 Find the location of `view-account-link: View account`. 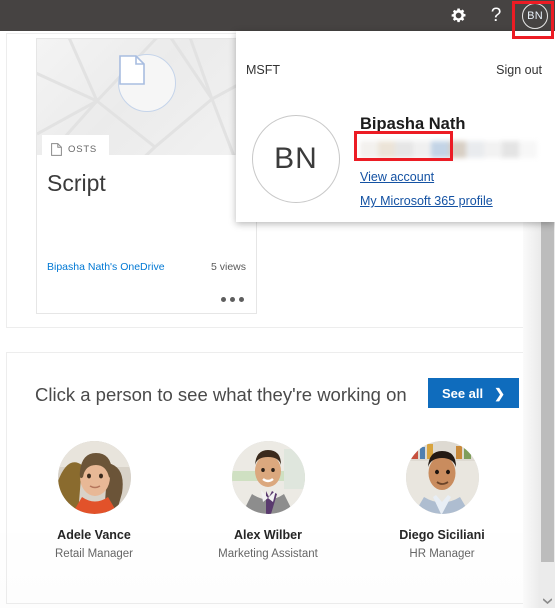

view-account-link: View account is located at coordinates (397, 177).